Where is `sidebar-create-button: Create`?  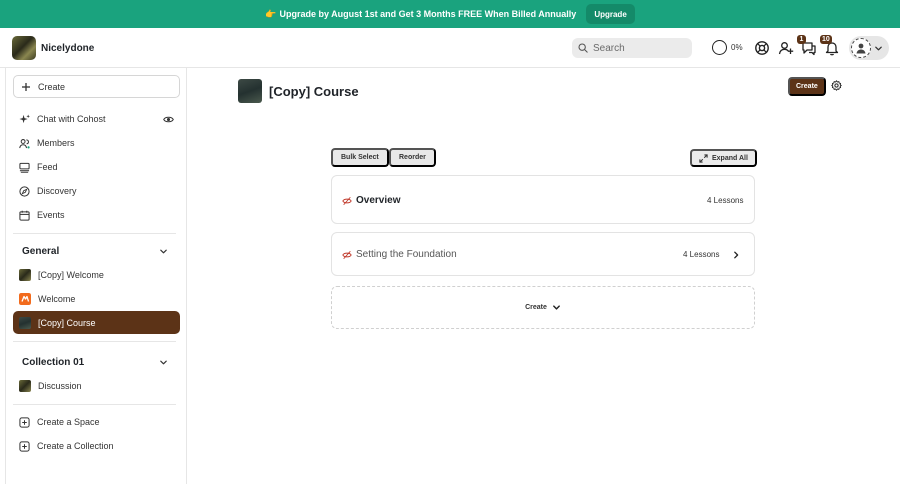
sidebar-create-button: Create is located at coordinates (96, 86).